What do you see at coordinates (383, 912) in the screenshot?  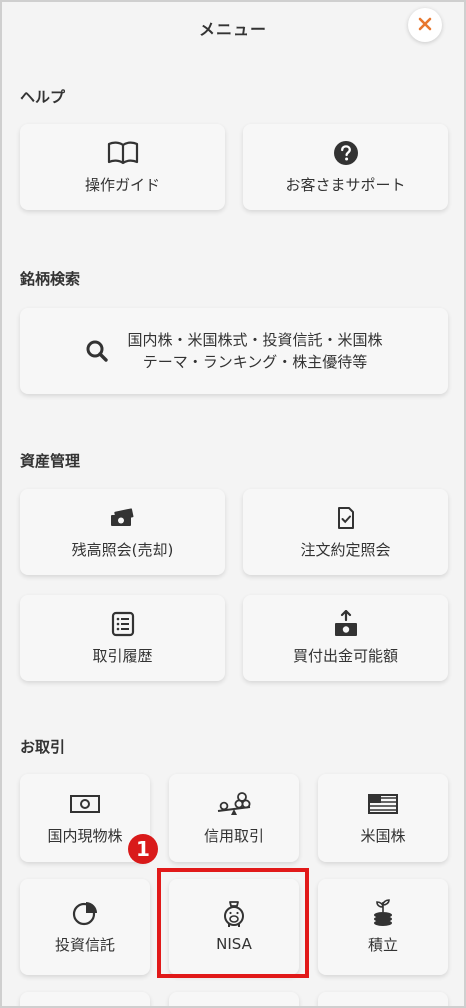 I see `coin-plant-icon` at bounding box center [383, 912].